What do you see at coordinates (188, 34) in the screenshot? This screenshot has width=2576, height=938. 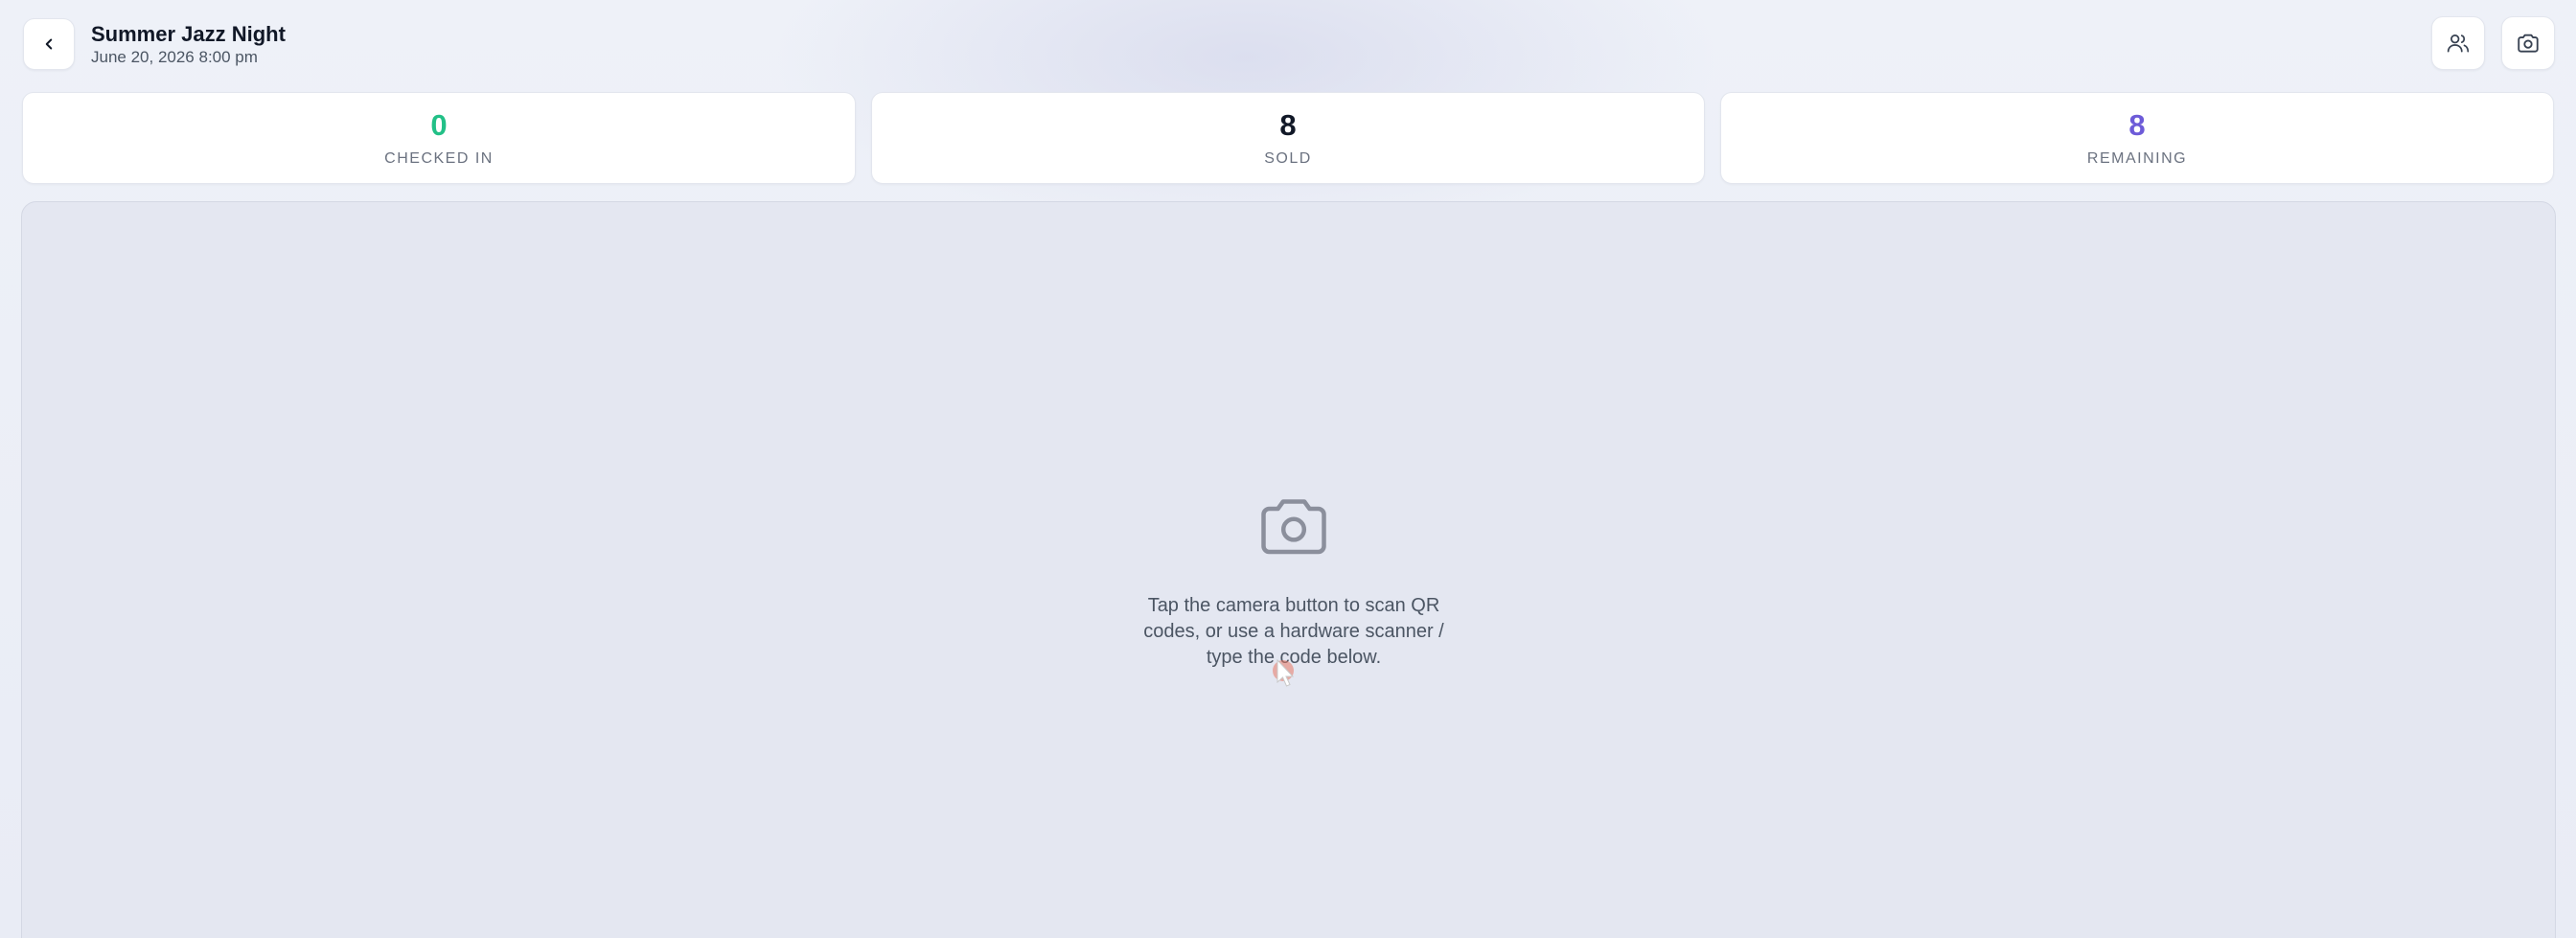 I see `event-title: Summer Jazz Night` at bounding box center [188, 34].